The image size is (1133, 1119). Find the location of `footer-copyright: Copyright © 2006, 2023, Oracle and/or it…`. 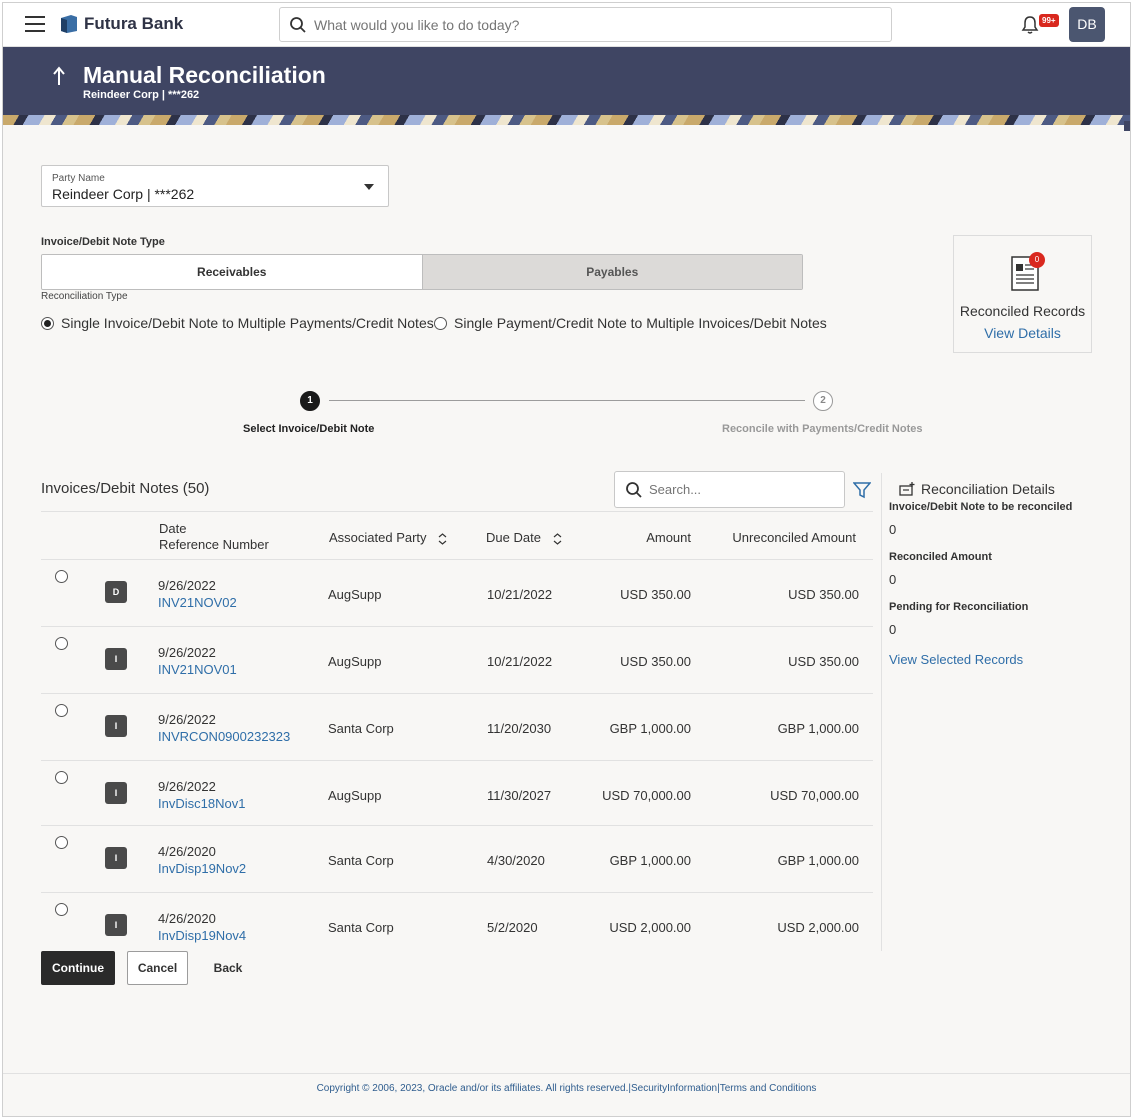

footer-copyright: Copyright © 2006, 2023, Oracle and/or it… is located at coordinates (566, 1088).